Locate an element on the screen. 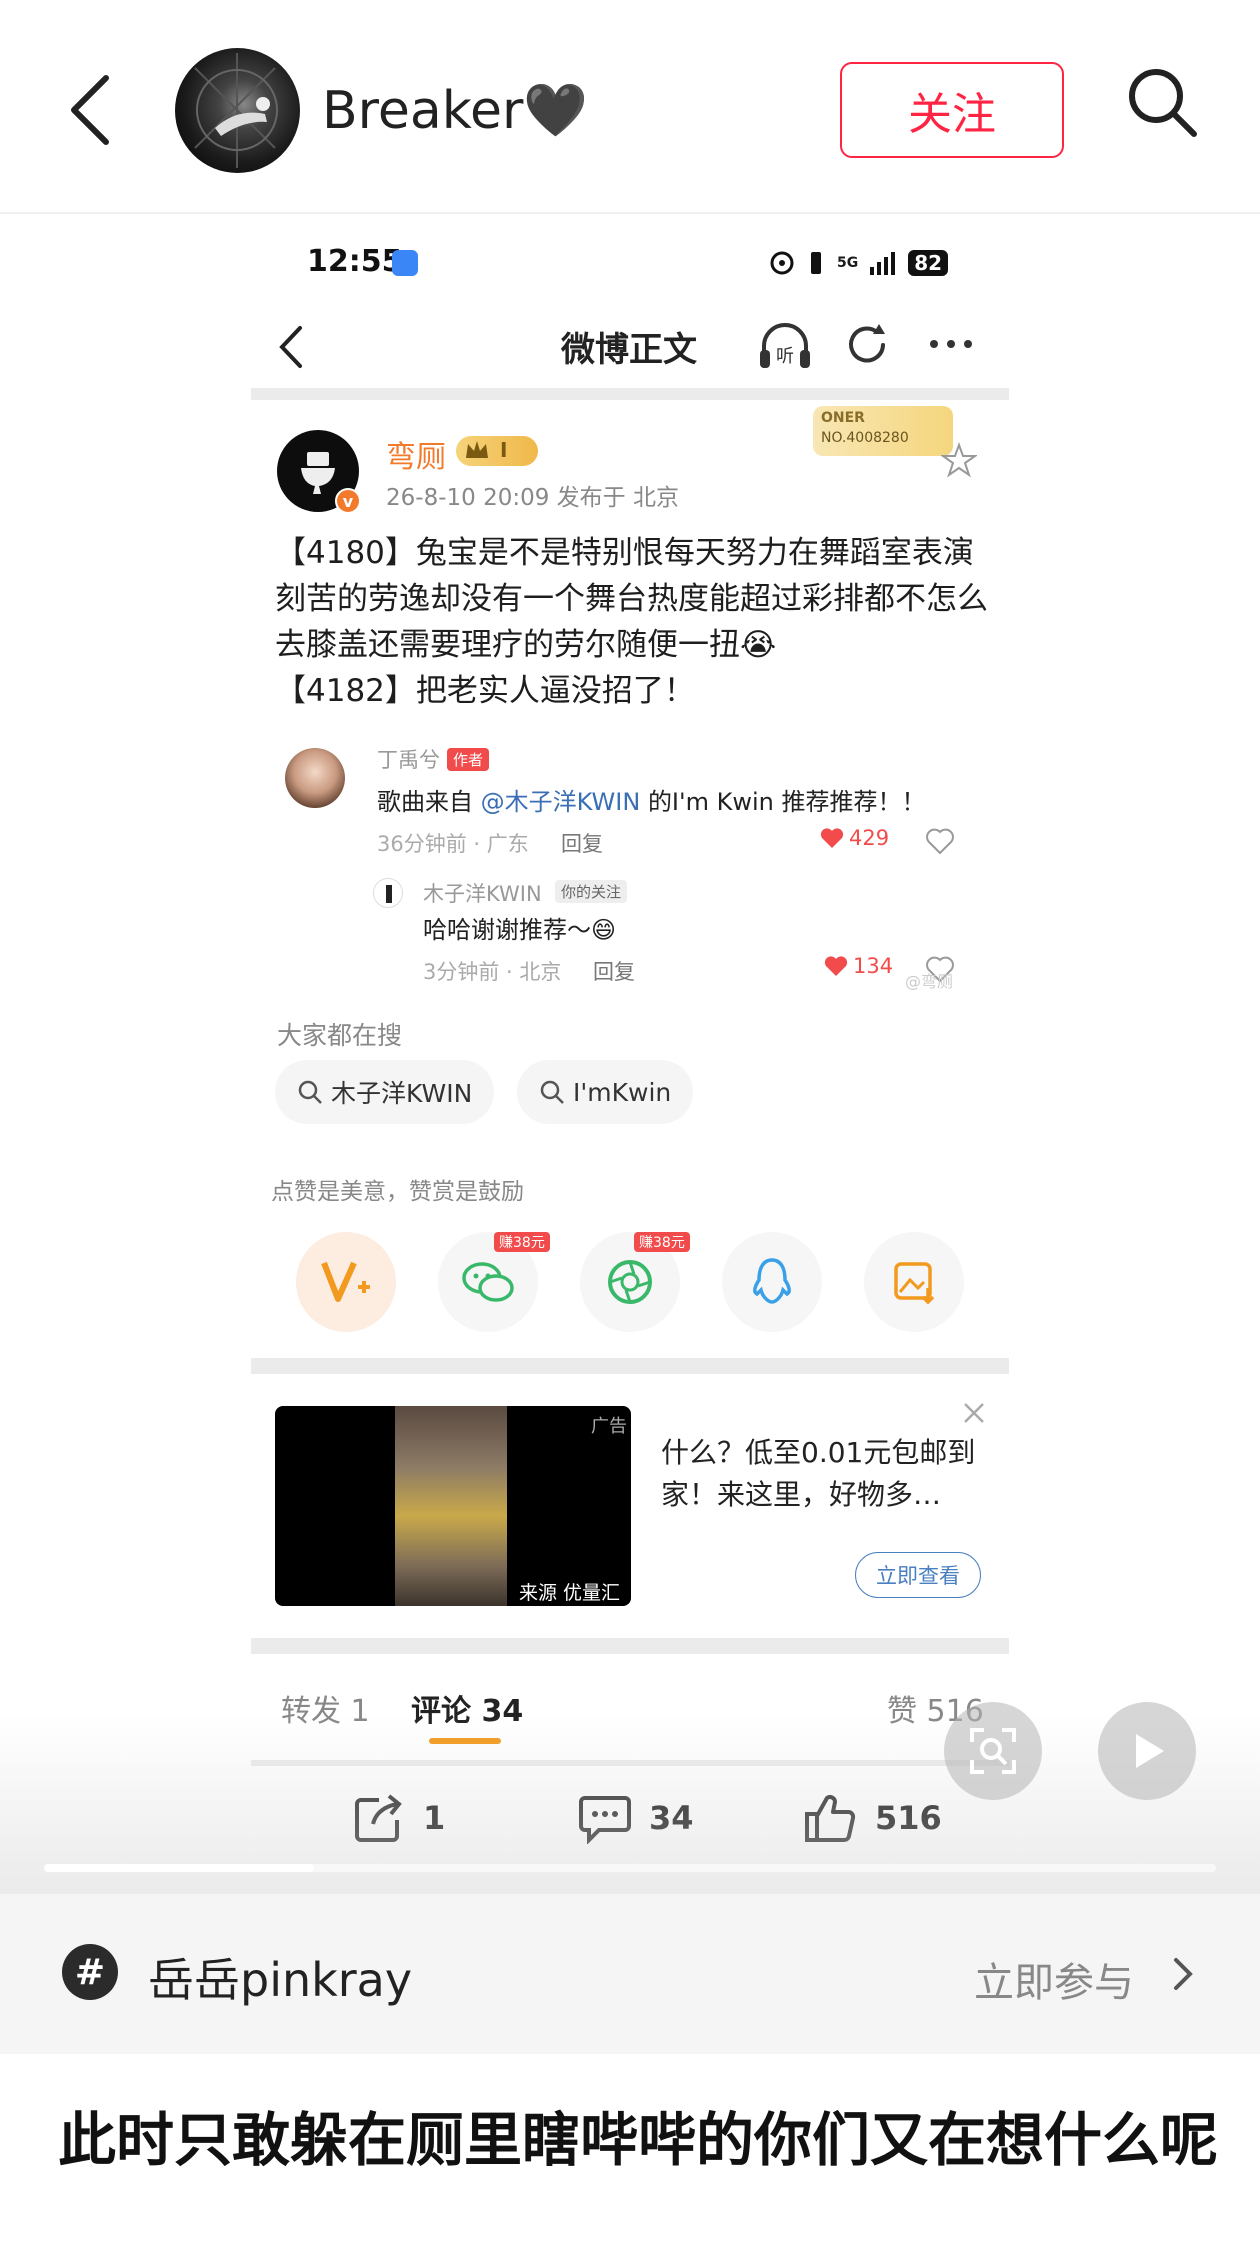 This screenshot has width=1260, height=2264. comment-meta: 3分钟前 · 北京 is located at coordinates (492, 972).